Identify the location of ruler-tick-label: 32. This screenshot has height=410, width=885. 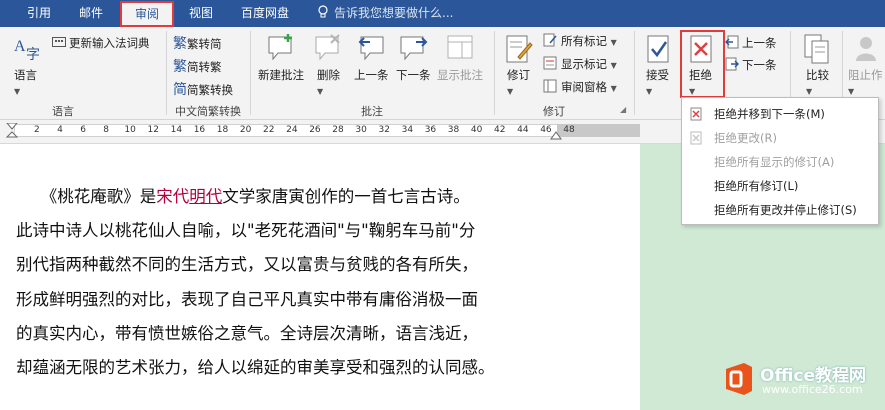
(384, 130).